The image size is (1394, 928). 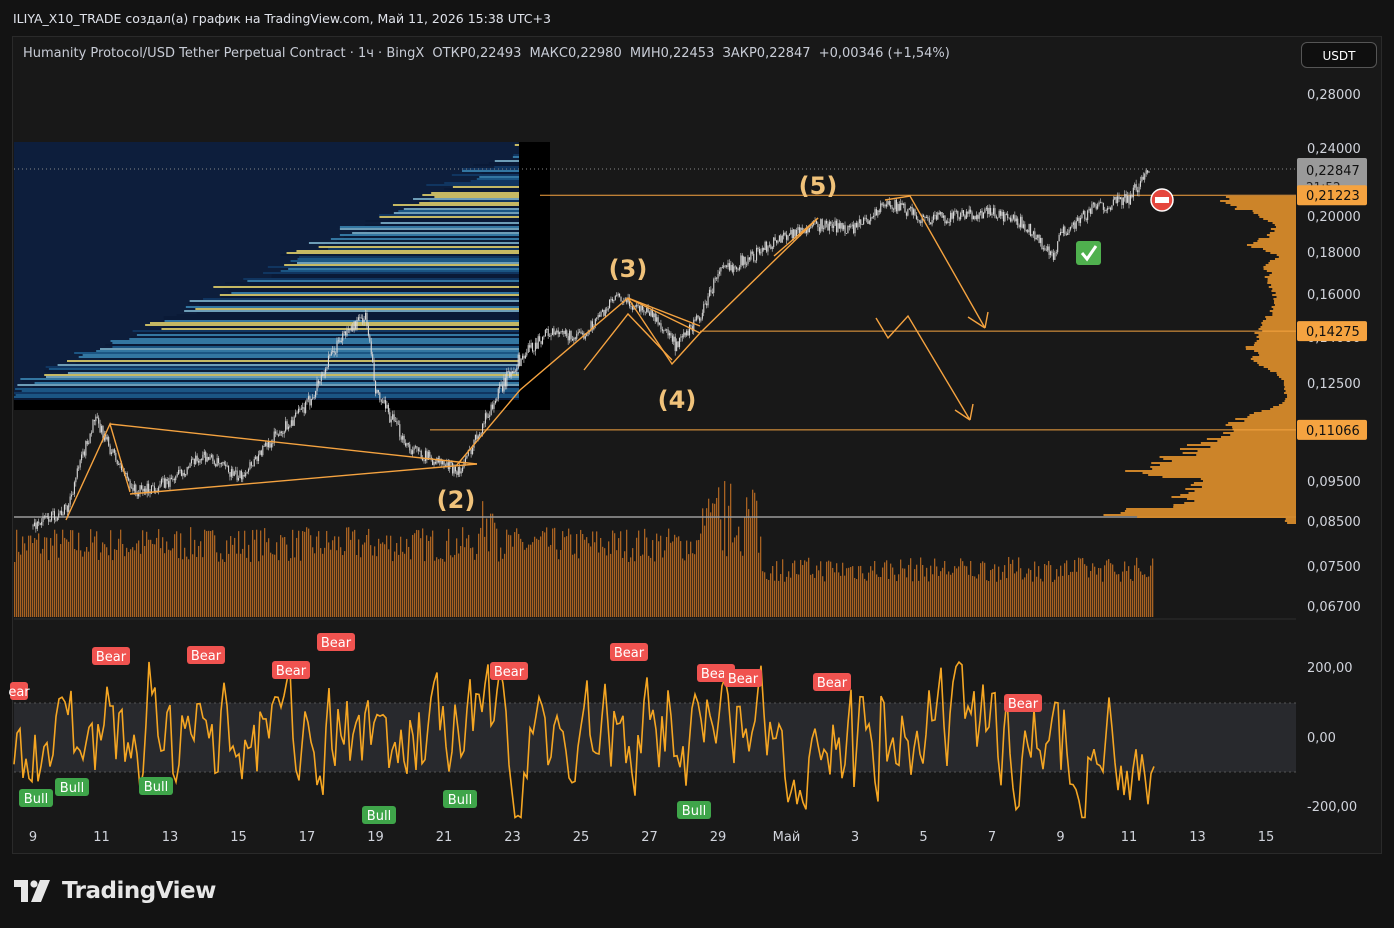 I want to click on x-tick-label: Май, so click(x=787, y=837).